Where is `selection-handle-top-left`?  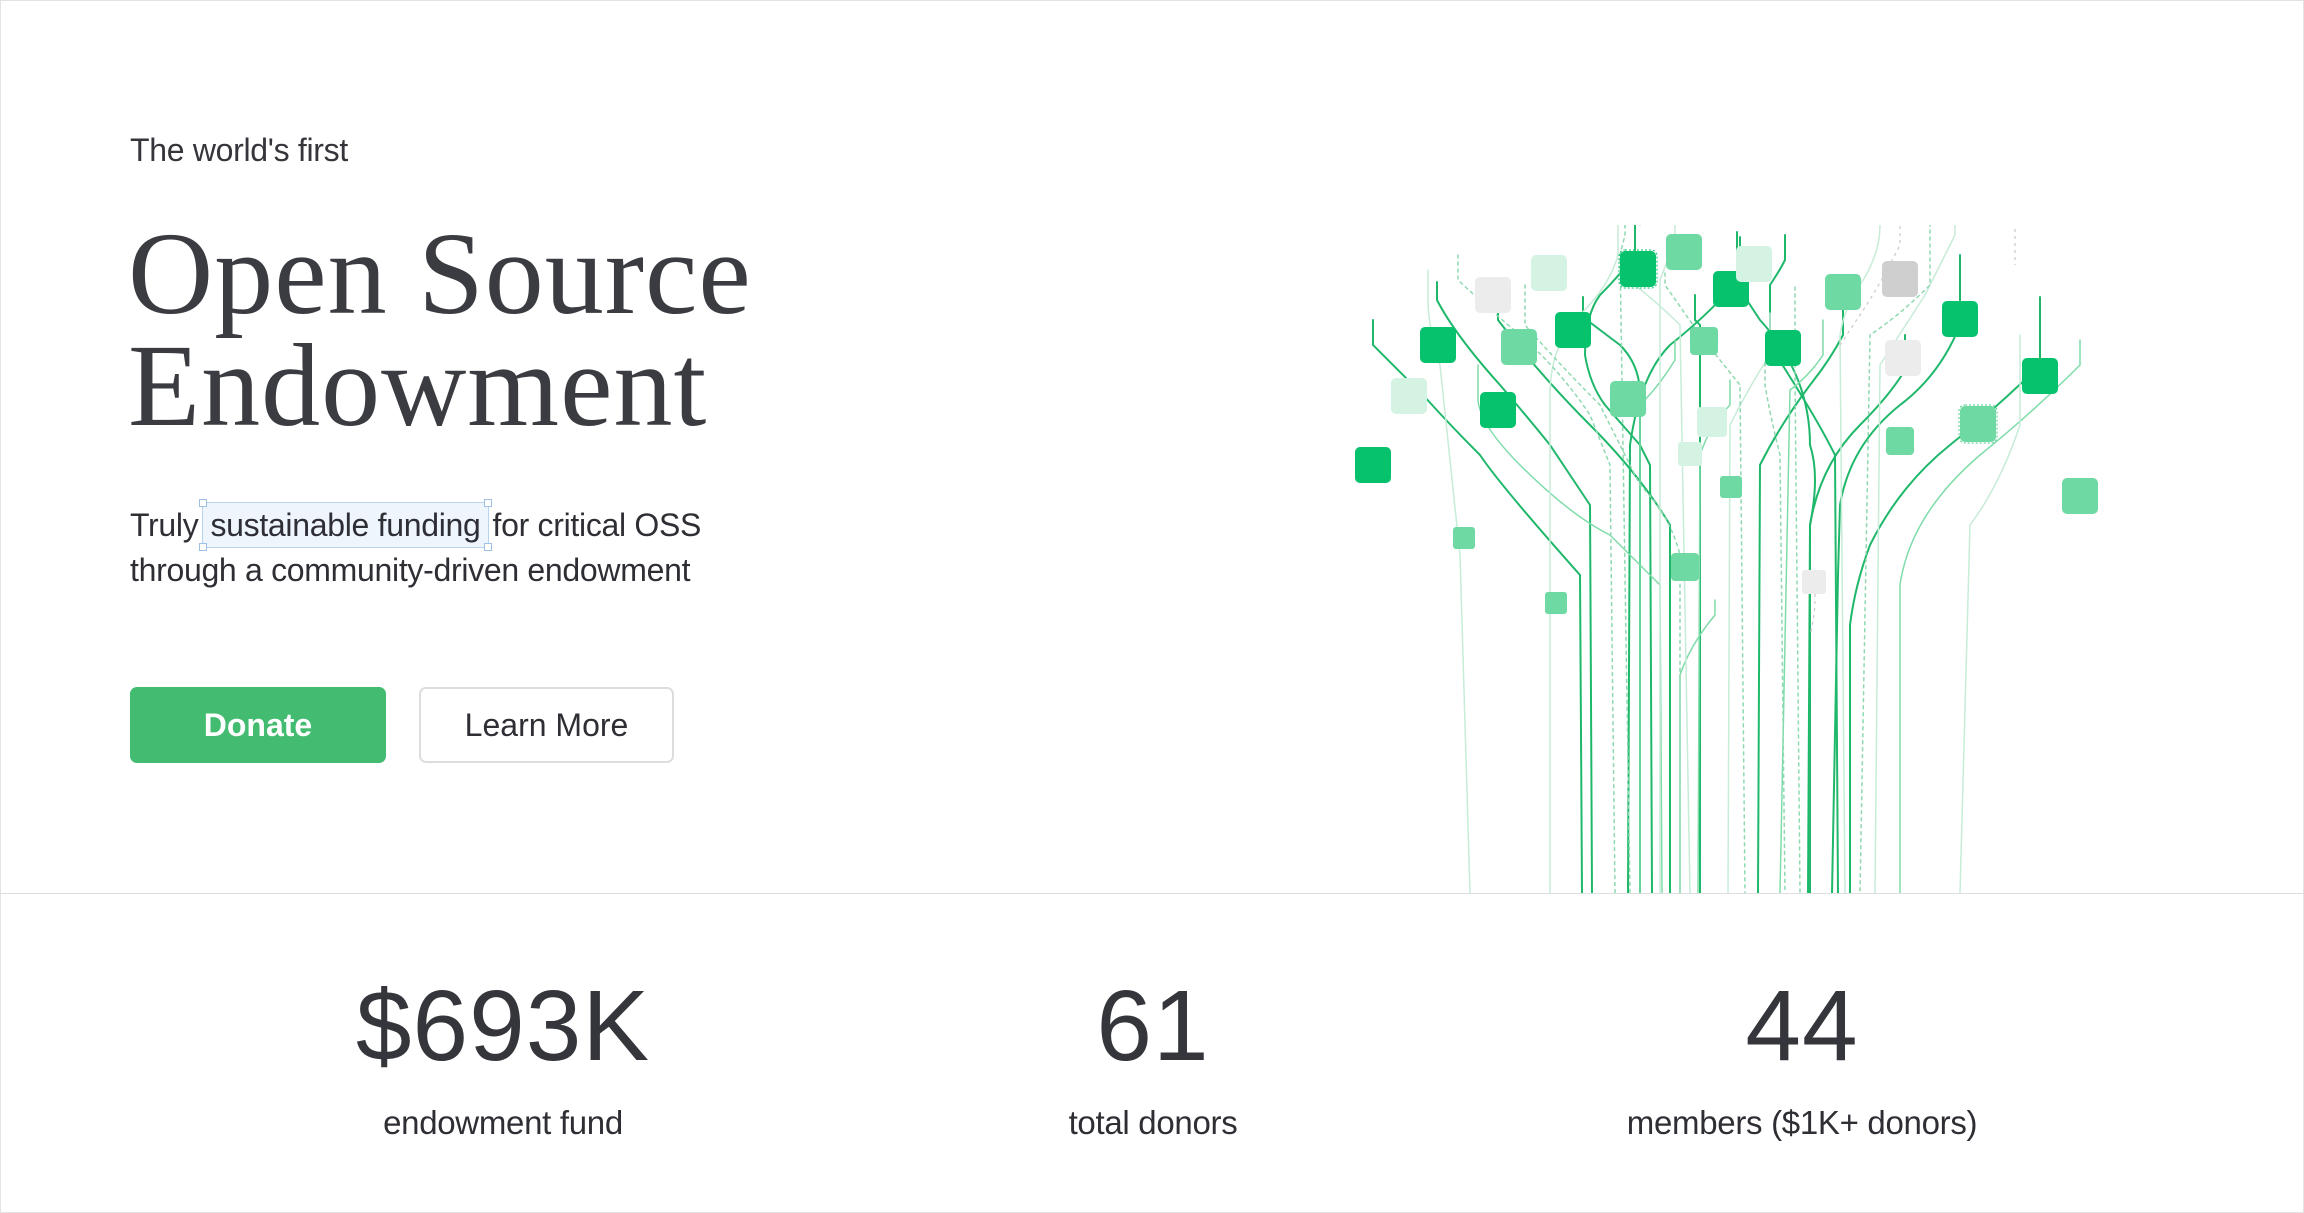
selection-handle-top-left is located at coordinates (203, 503).